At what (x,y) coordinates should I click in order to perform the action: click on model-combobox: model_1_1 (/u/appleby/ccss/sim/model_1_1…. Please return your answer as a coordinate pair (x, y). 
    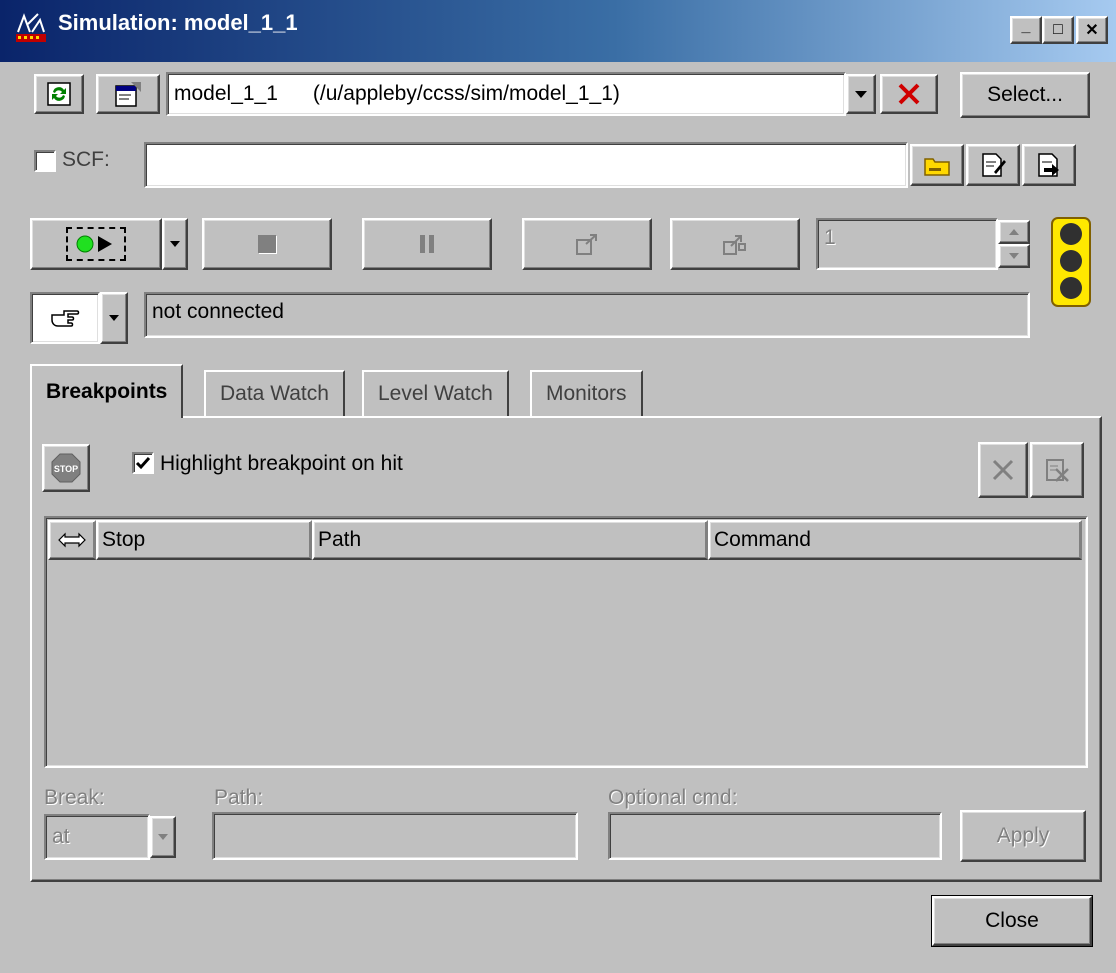
    Looking at the image, I should click on (506, 94).